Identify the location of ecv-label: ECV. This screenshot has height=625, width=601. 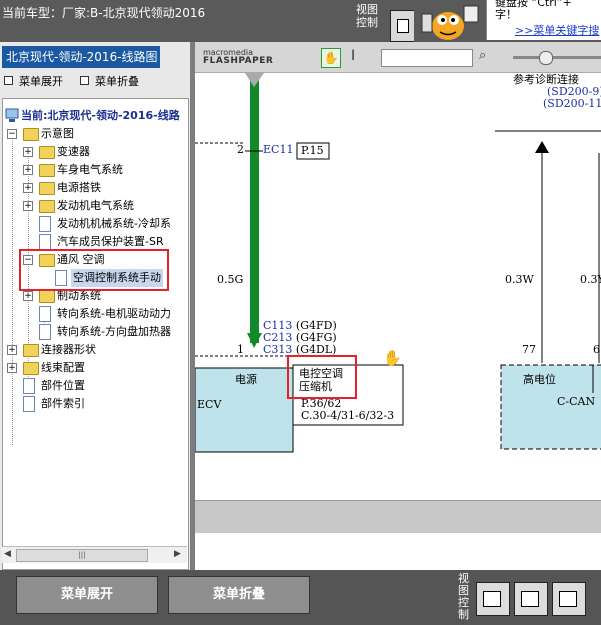
(209, 404).